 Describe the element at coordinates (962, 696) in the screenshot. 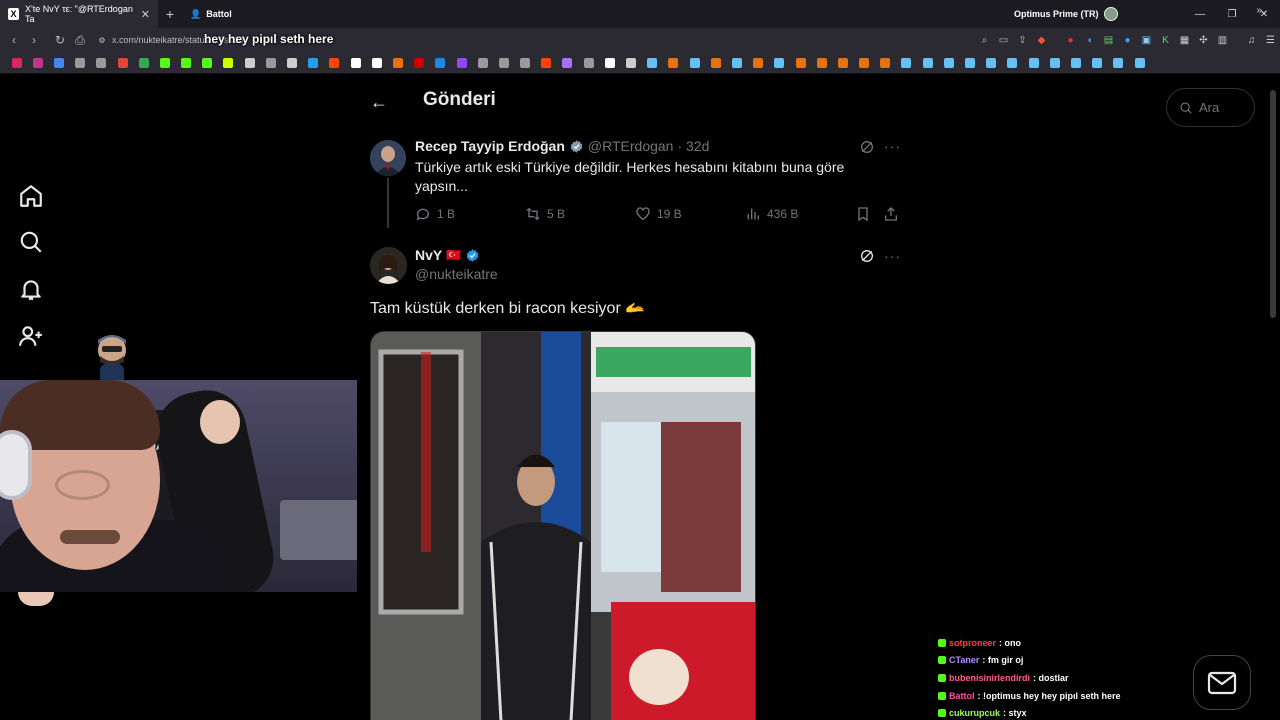

I see `chat-username: Battol` at that location.